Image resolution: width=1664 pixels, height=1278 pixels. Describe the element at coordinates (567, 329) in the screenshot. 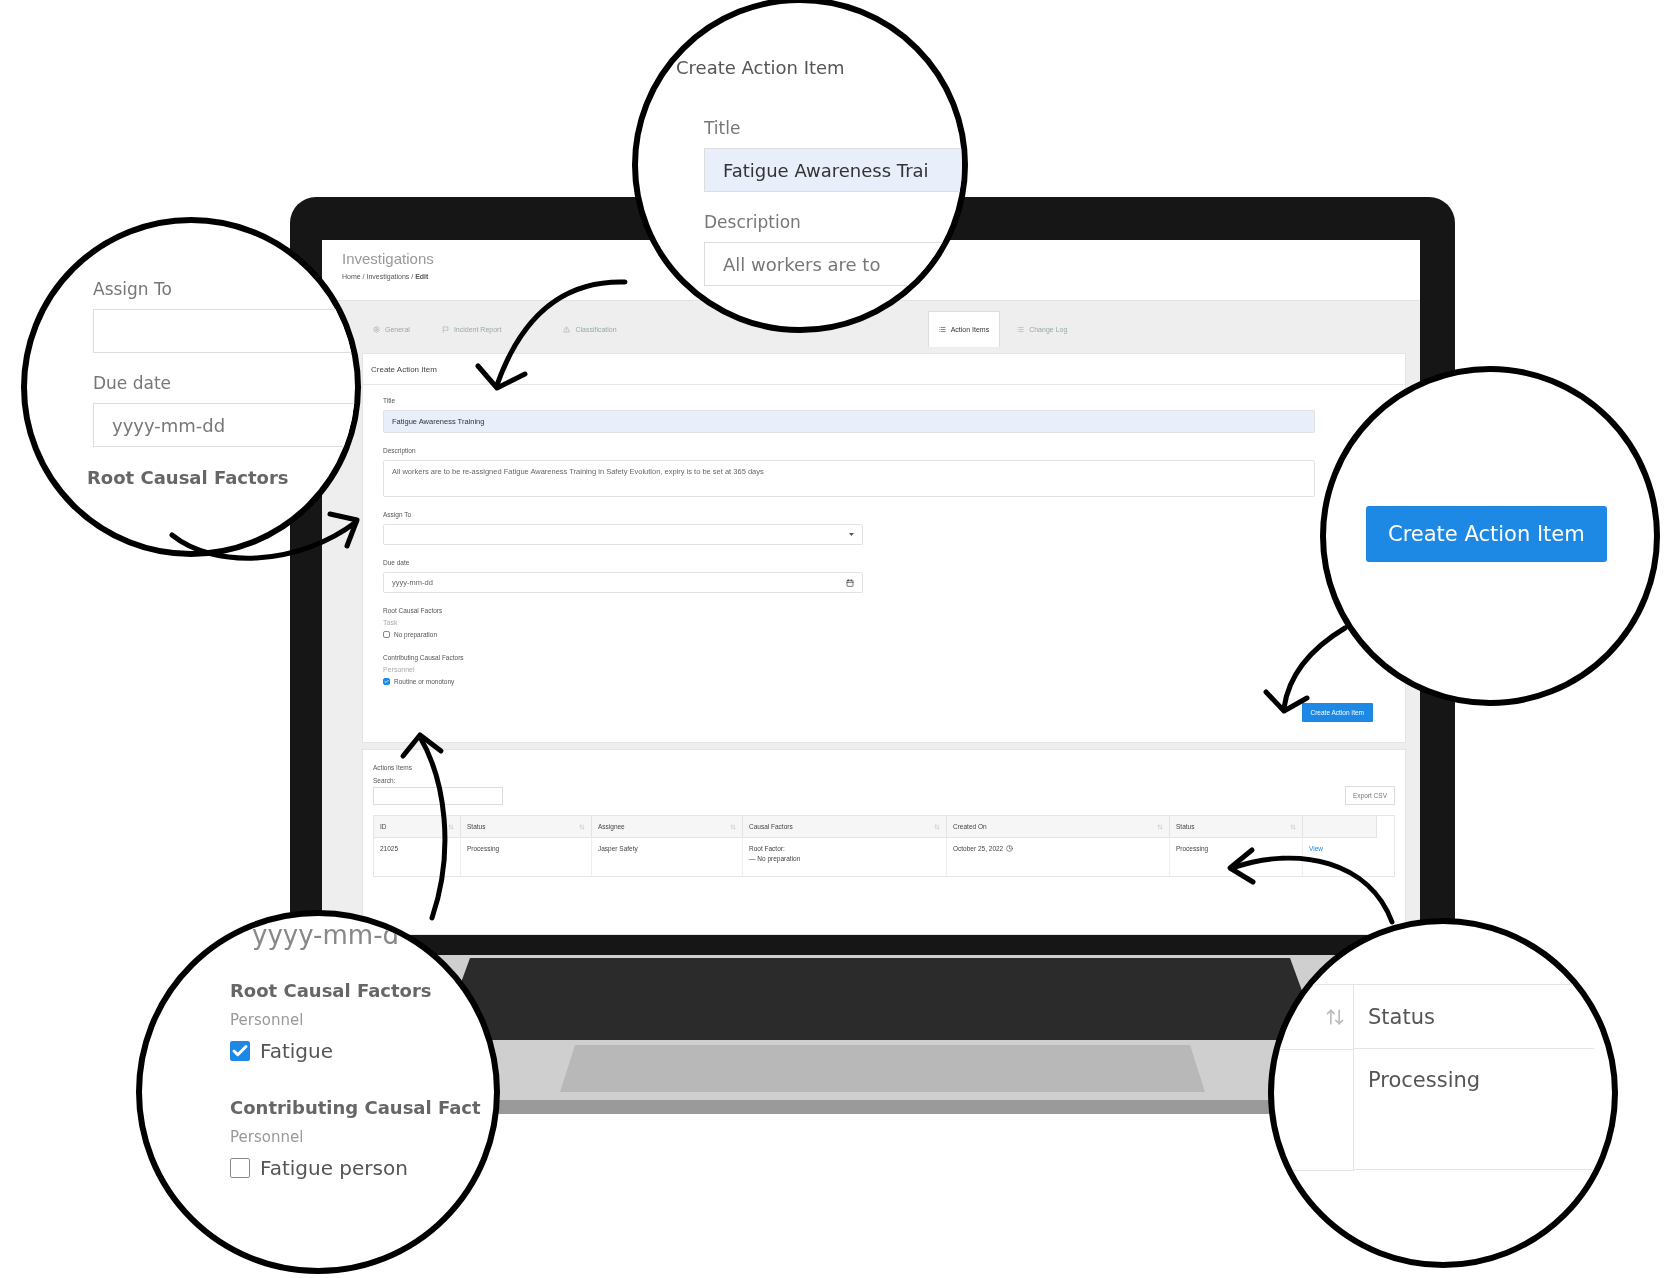

I see `warning-icon` at that location.